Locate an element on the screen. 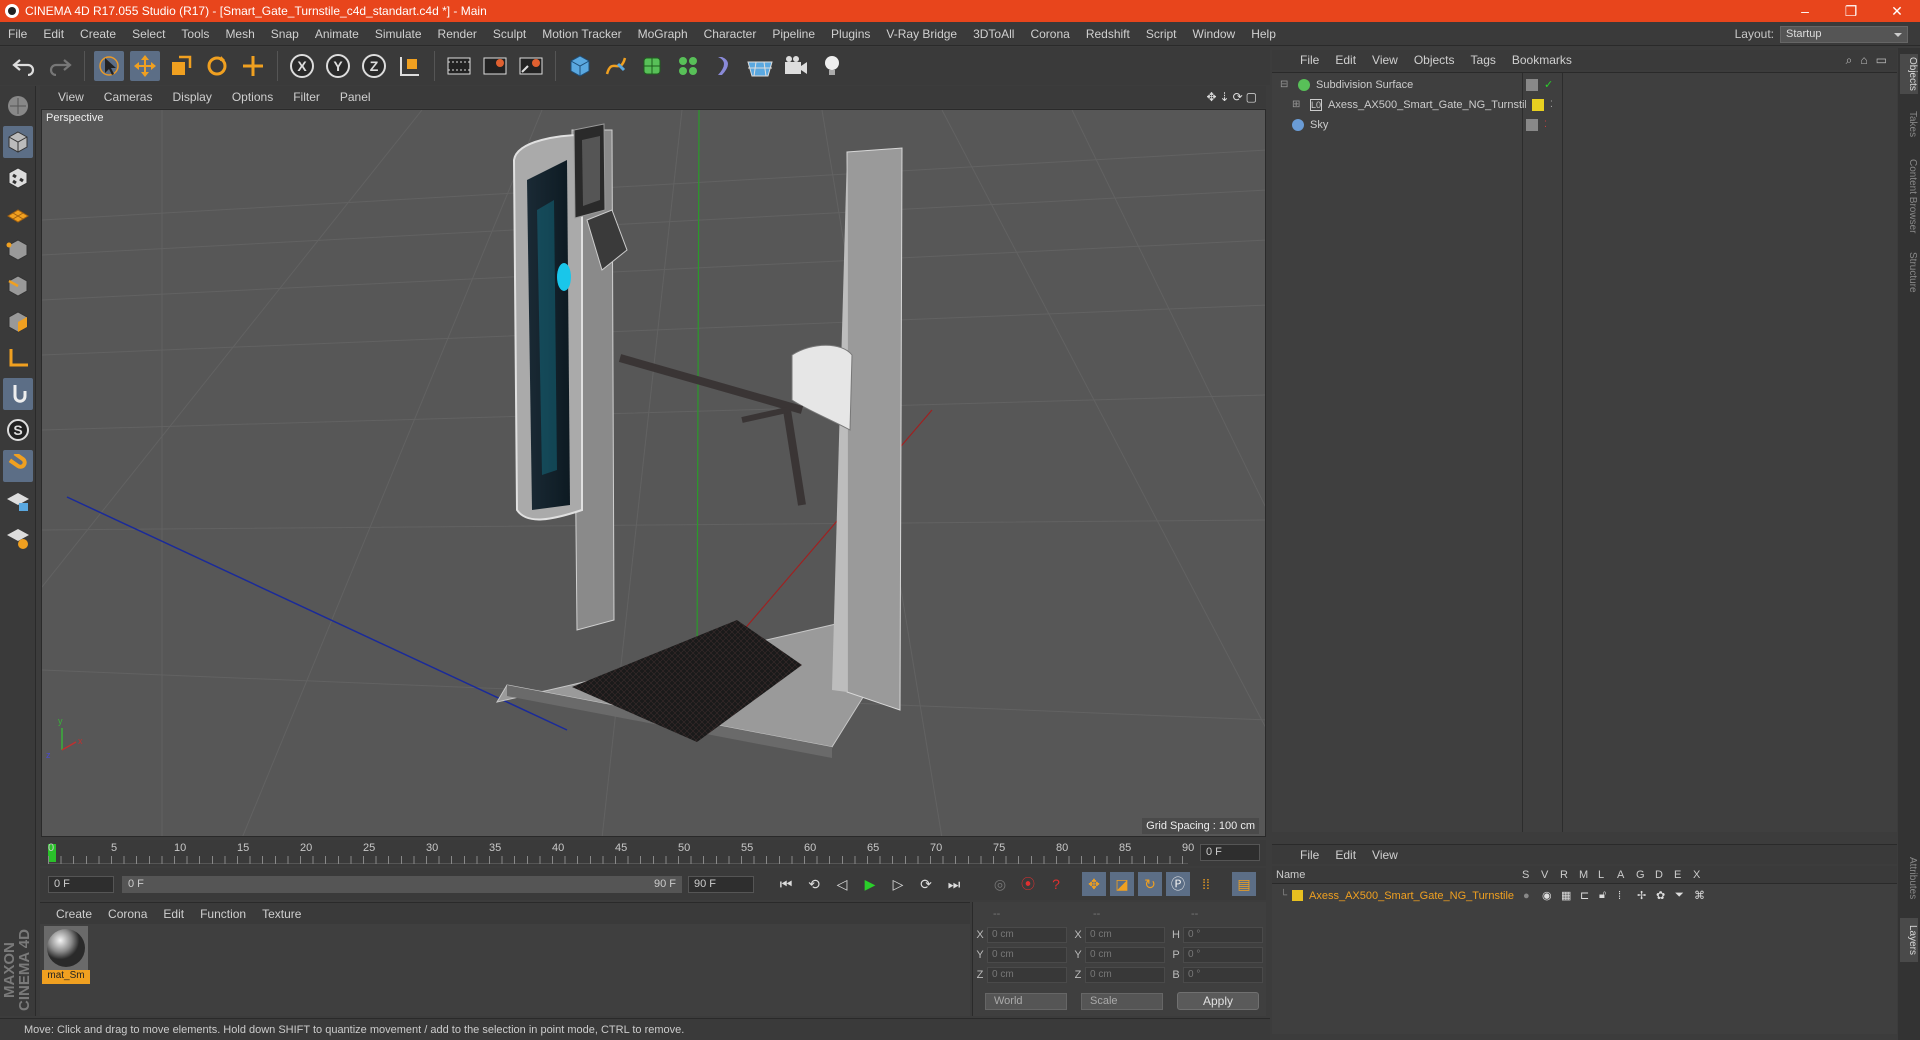  current-frame-field: 0 F is located at coordinates (1230, 852).